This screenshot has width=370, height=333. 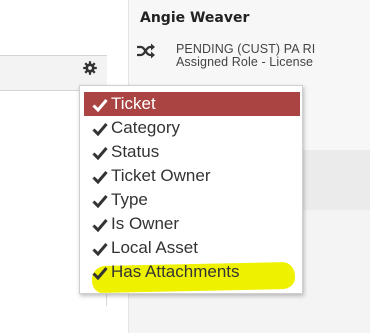 I want to click on menu-item-label: Category, so click(x=145, y=127).